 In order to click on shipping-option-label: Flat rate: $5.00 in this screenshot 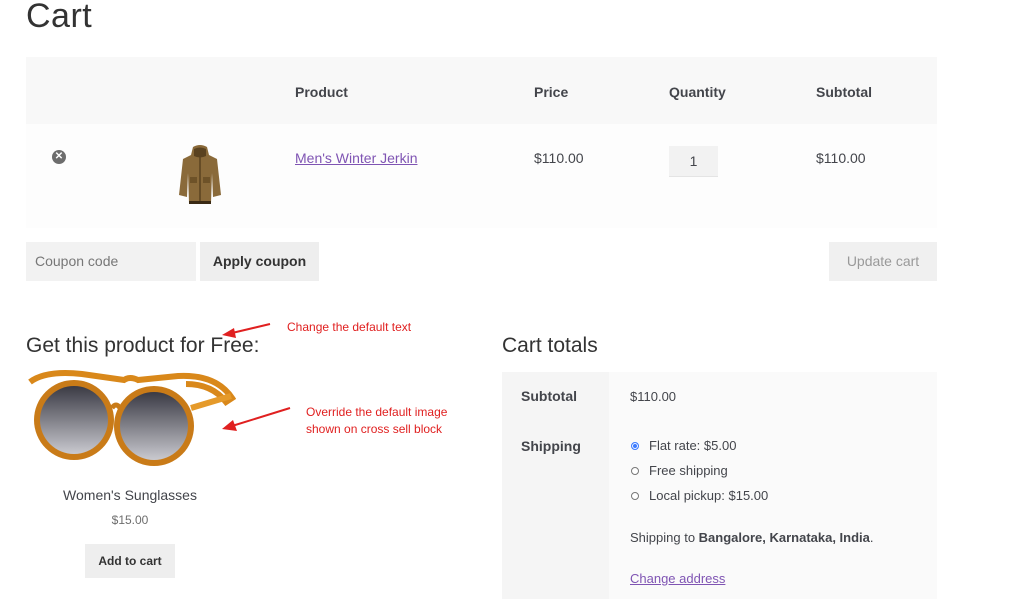, I will do `click(692, 445)`.